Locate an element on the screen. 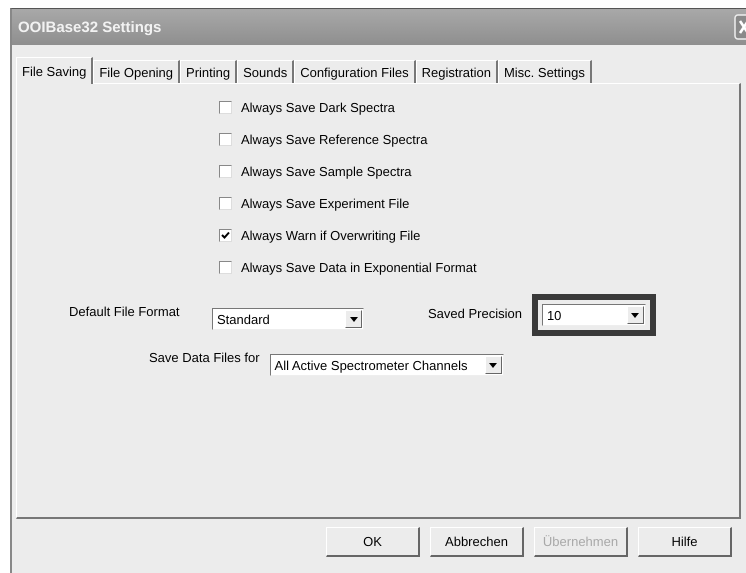  checkbox-label: Always Save Dark Spectra is located at coordinates (318, 107).